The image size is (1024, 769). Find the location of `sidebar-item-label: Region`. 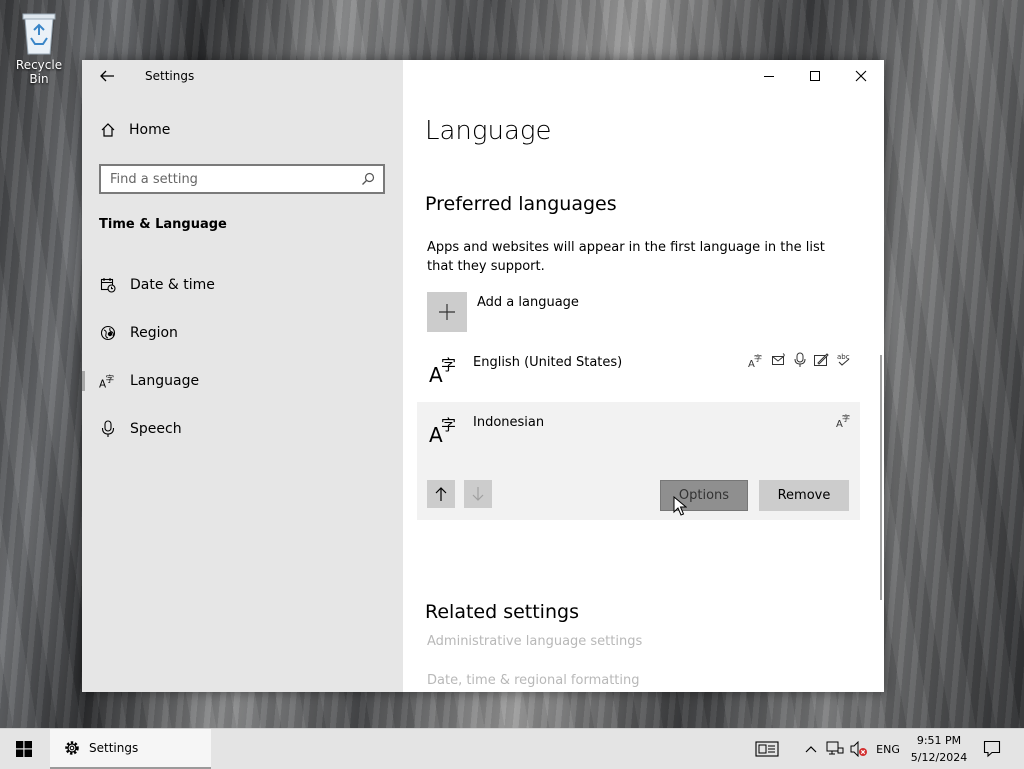

sidebar-item-label: Region is located at coordinates (154, 333).